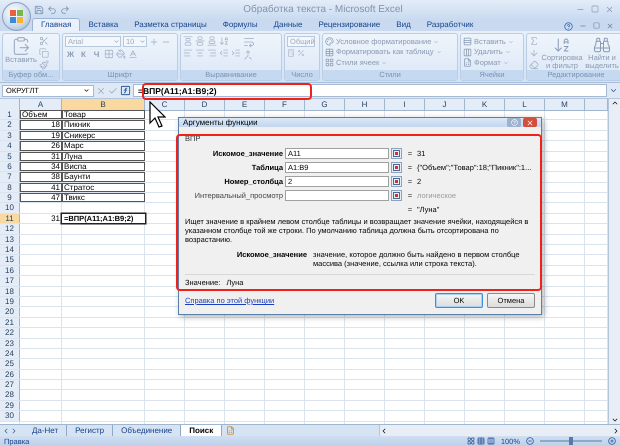 The image size is (620, 446). I want to click on table-icon, so click(329, 52).